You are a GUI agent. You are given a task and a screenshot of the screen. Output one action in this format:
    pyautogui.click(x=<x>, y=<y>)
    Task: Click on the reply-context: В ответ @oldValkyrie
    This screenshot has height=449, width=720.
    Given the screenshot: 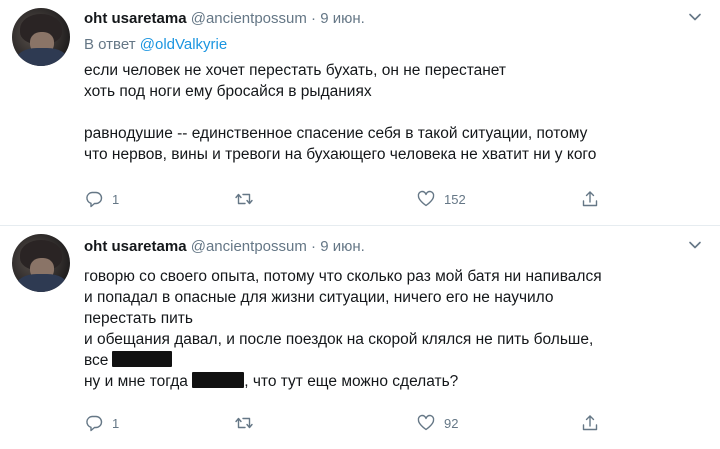 What is the action you would take?
    pyautogui.click(x=155, y=44)
    